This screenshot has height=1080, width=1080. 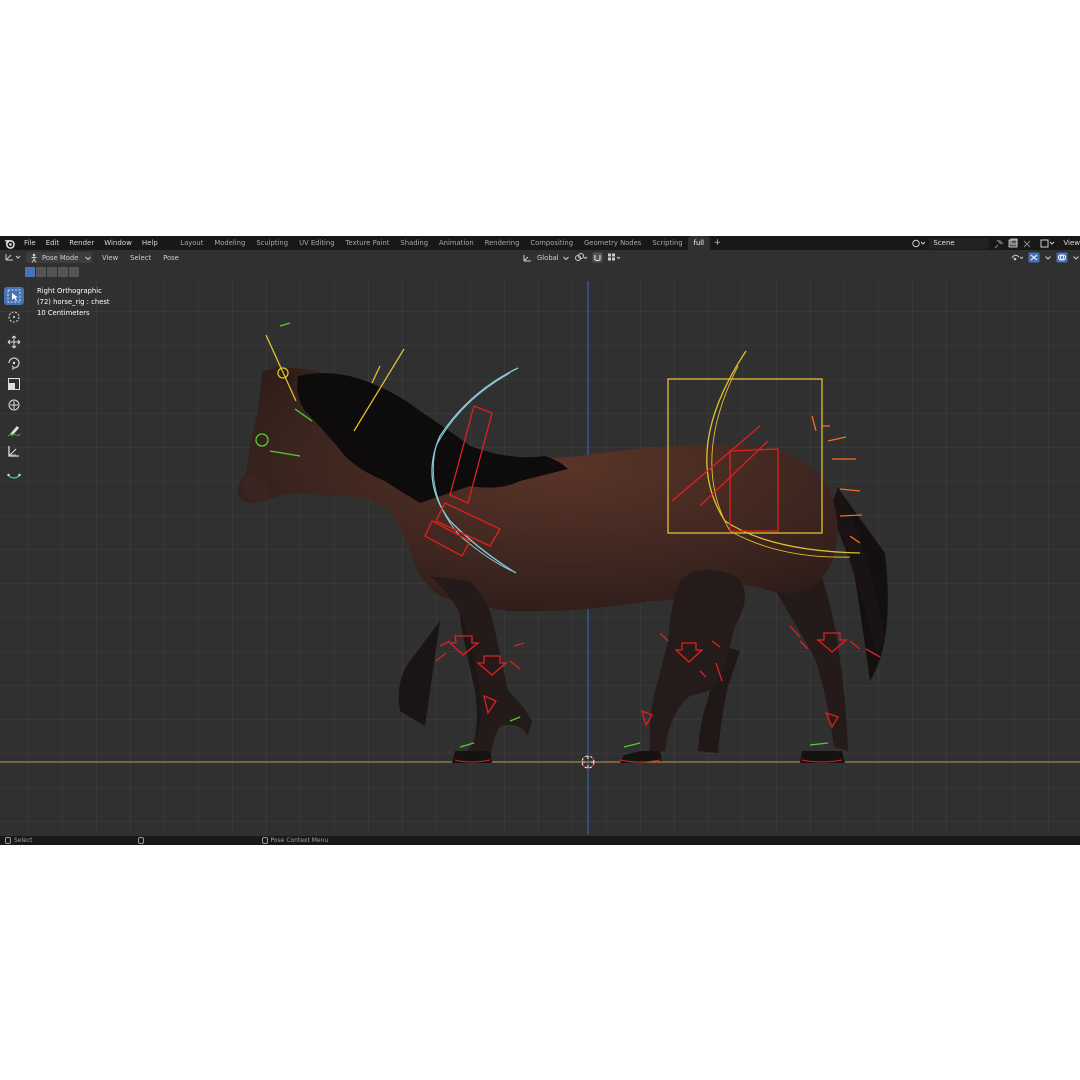 I want to click on grid-scale: 10 Centimeters, so click(x=63, y=313).